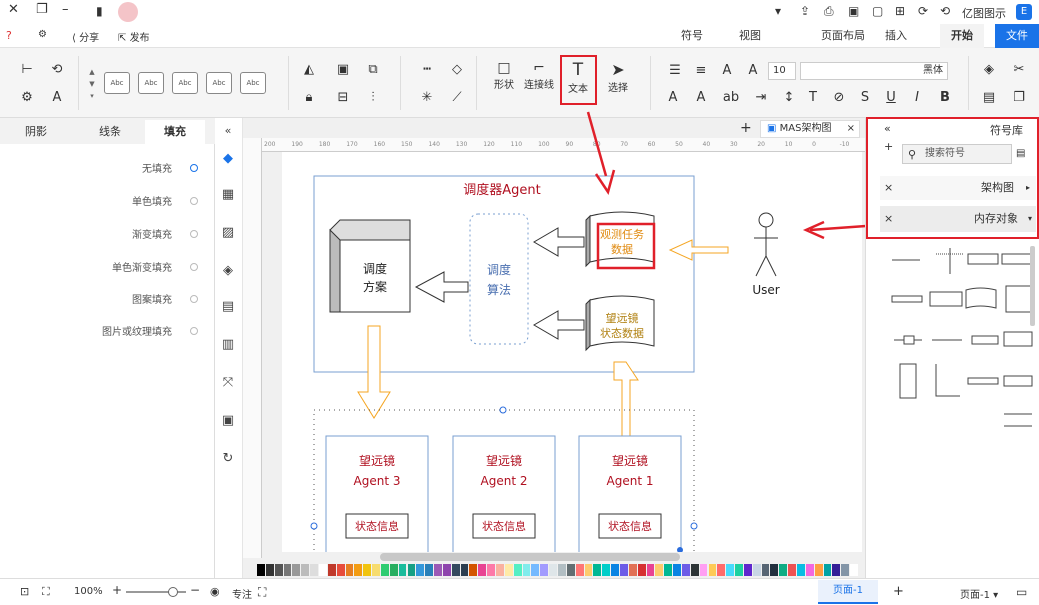 This screenshot has height=605, width=1039. Describe the element at coordinates (228, 271) in the screenshot. I see `layers-icon: ◈` at that location.